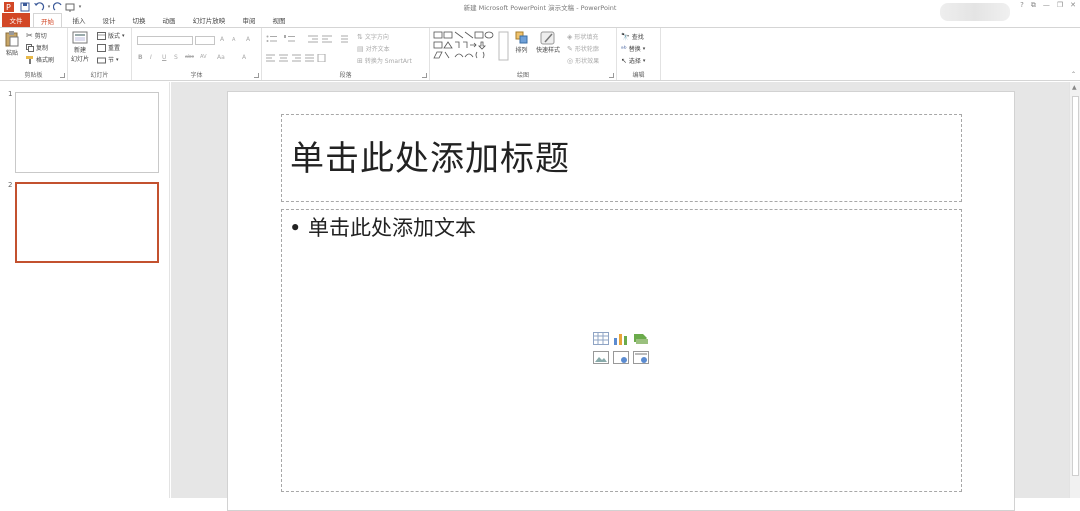 This screenshot has height=511, width=1080. I want to click on minimize-button: —, so click(1046, 5).